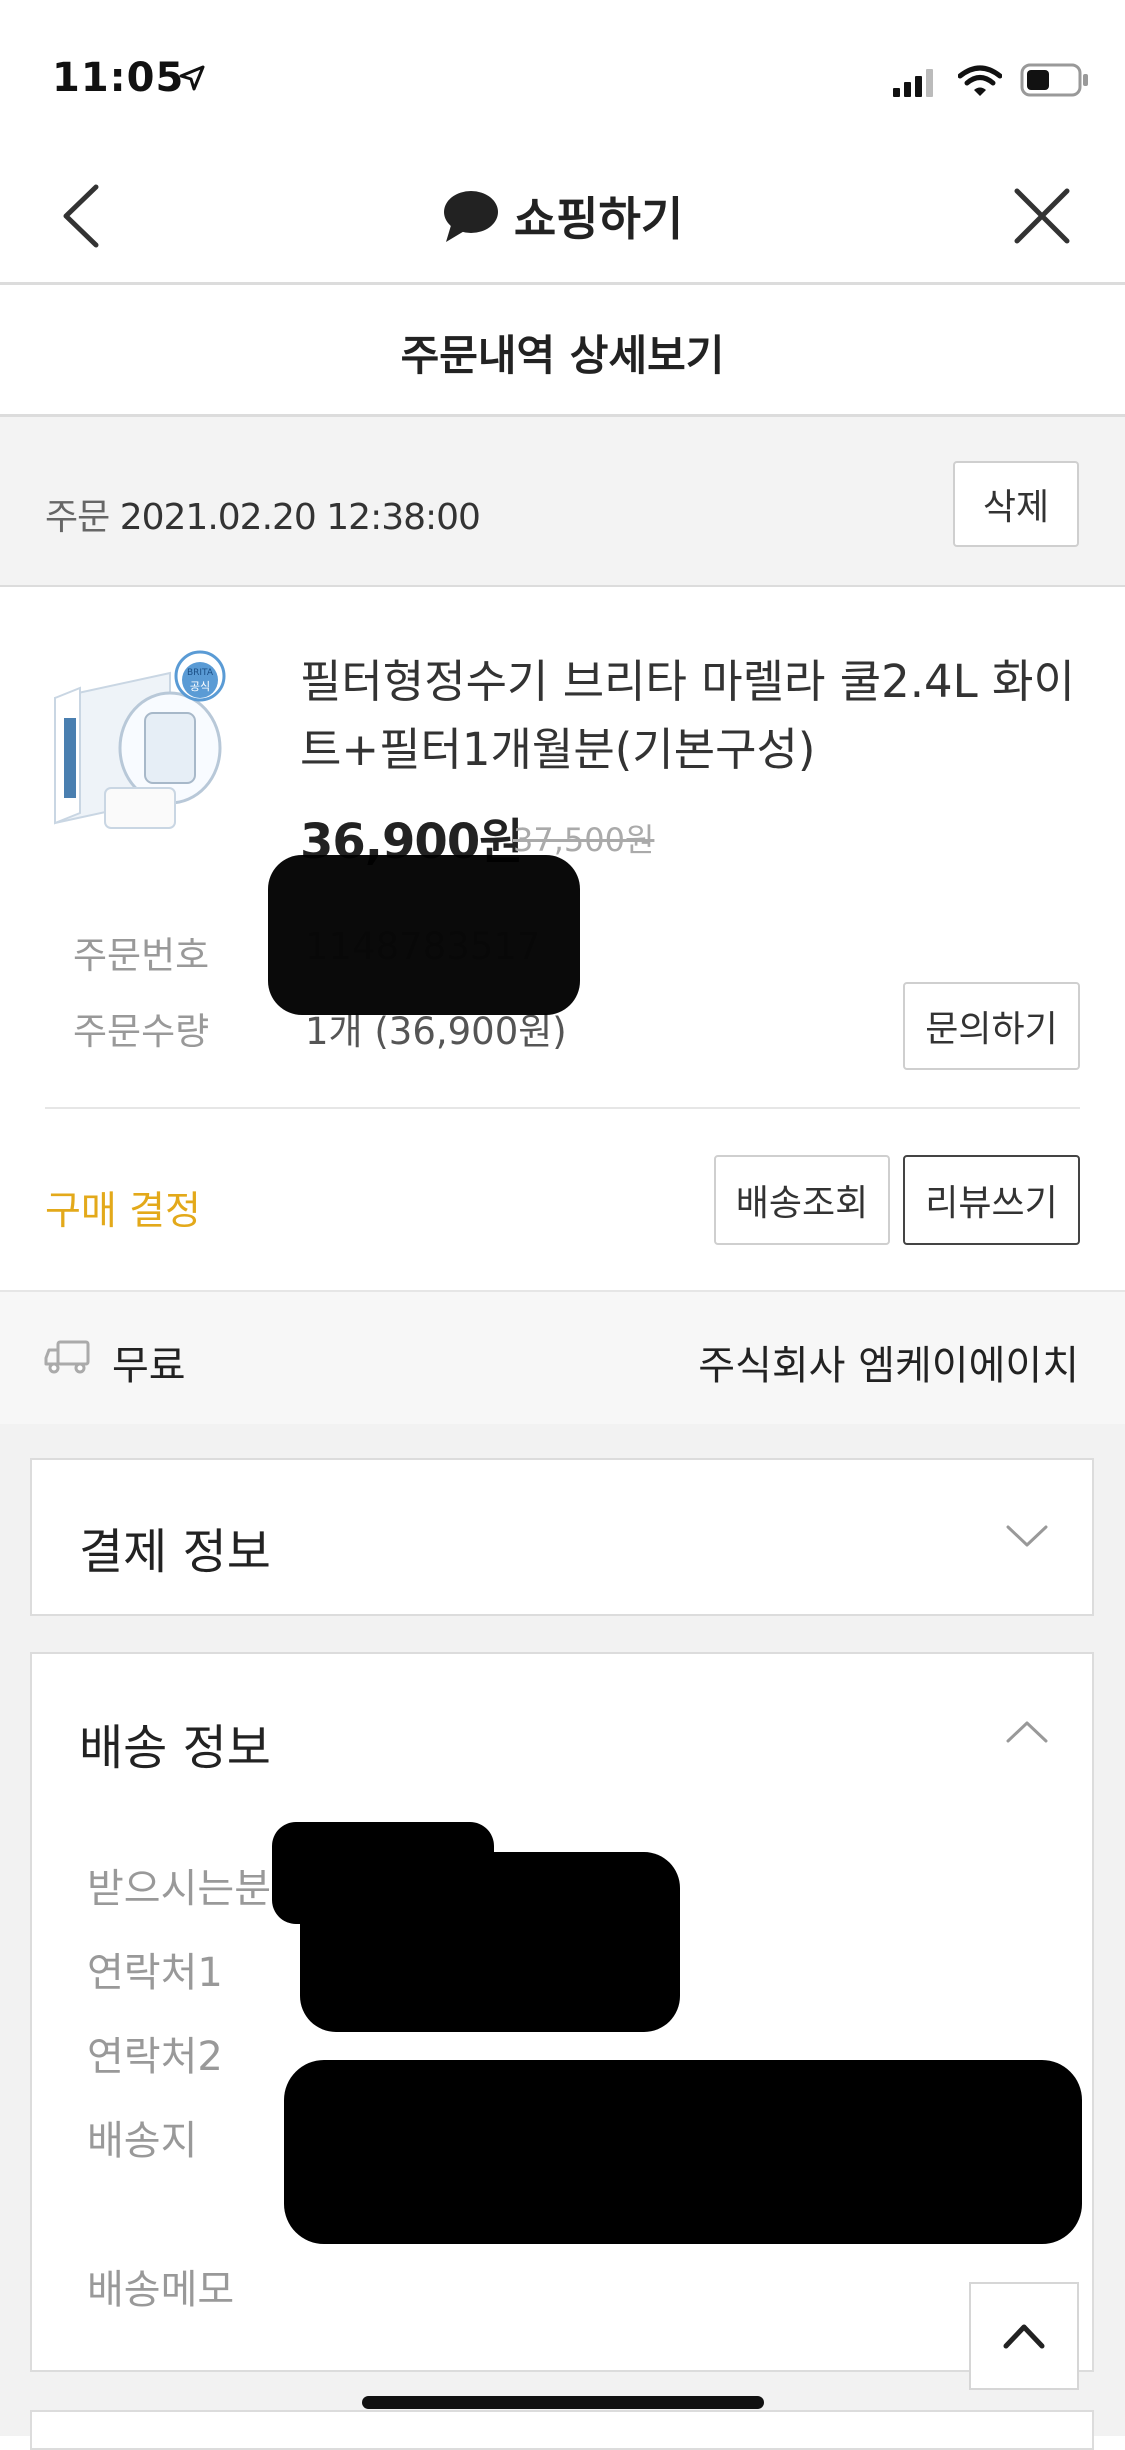 Image resolution: width=1125 pixels, height=2450 pixels. What do you see at coordinates (1027, 1732) in the screenshot?
I see `chevron-up-icon` at bounding box center [1027, 1732].